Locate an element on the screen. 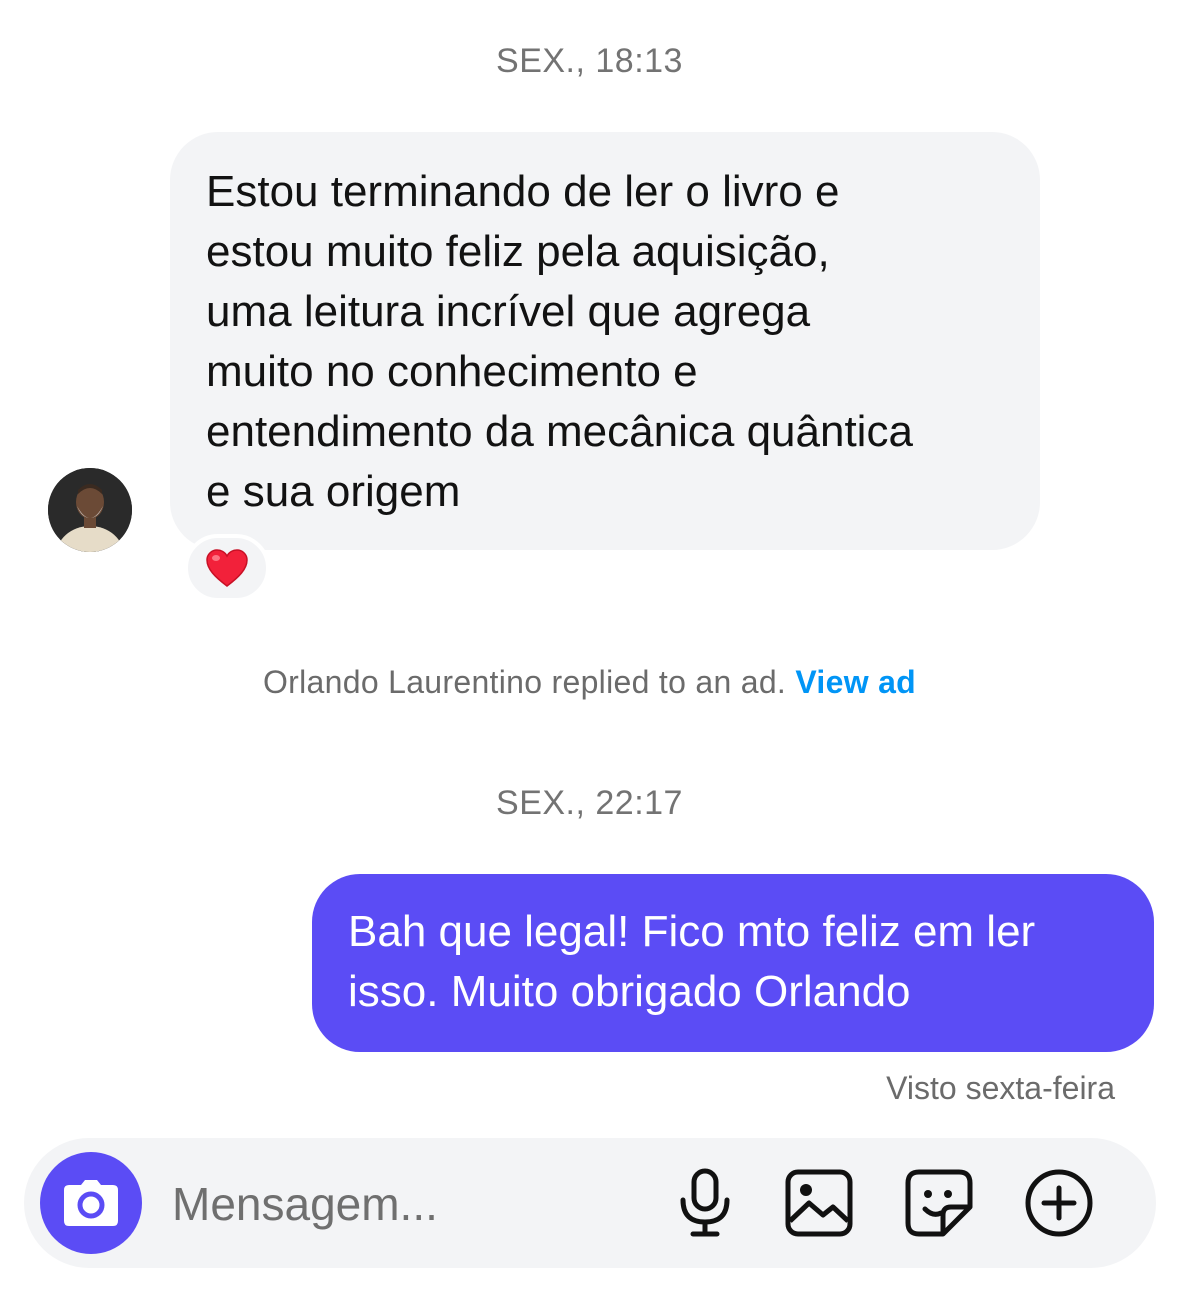  gallery-button is located at coordinates (819, 1203).